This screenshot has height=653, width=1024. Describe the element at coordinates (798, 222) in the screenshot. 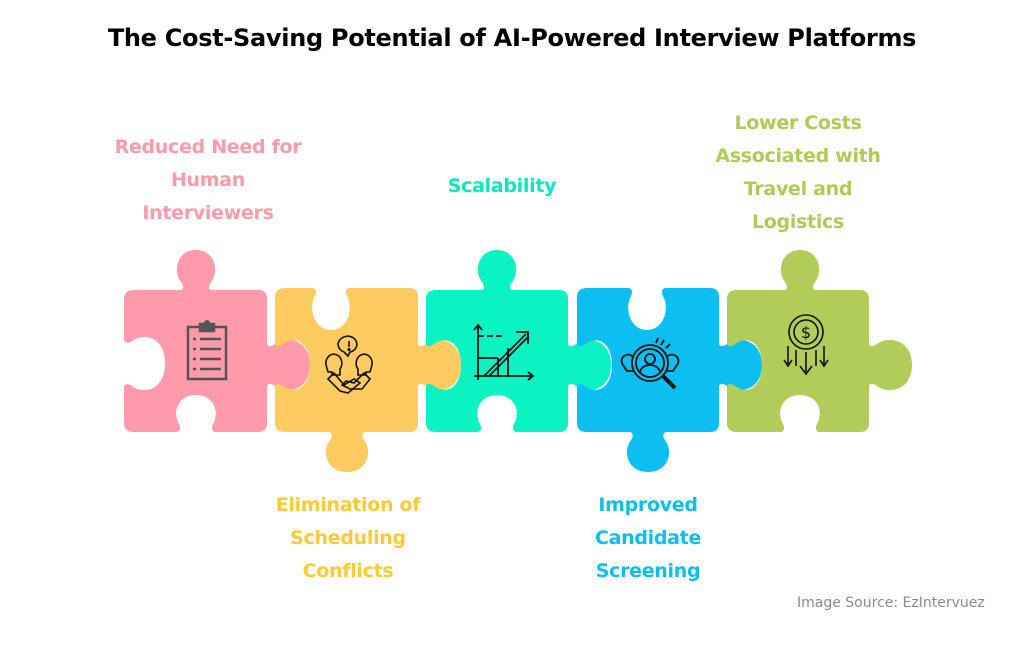

I see `label-line: Logistics` at that location.